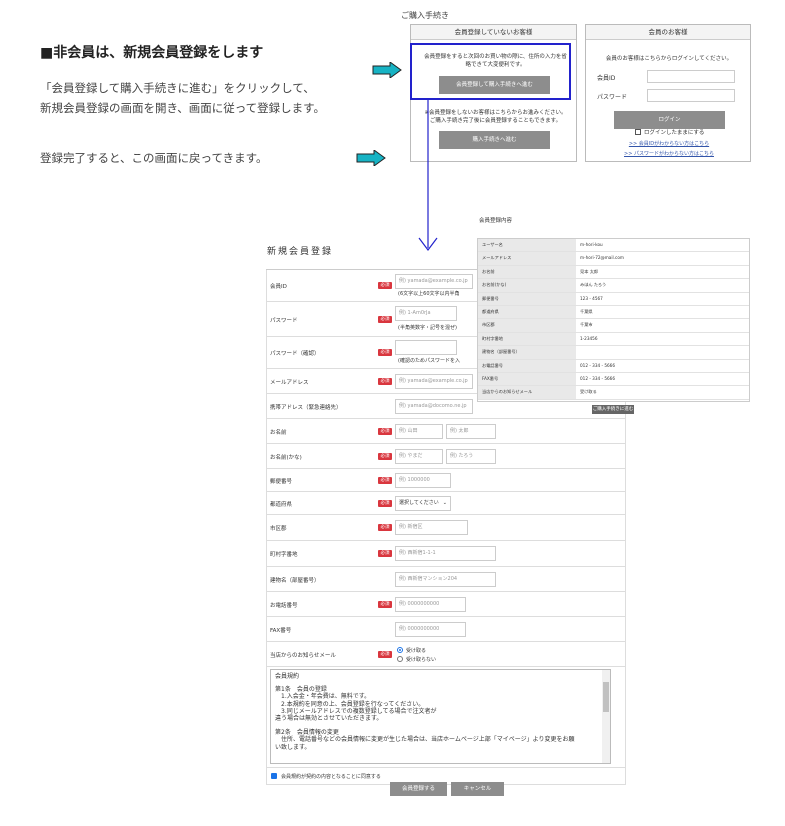 The width and height of the screenshot is (785, 826). What do you see at coordinates (588, 392) in the screenshot?
I see `row-value: 受け取る` at bounding box center [588, 392].